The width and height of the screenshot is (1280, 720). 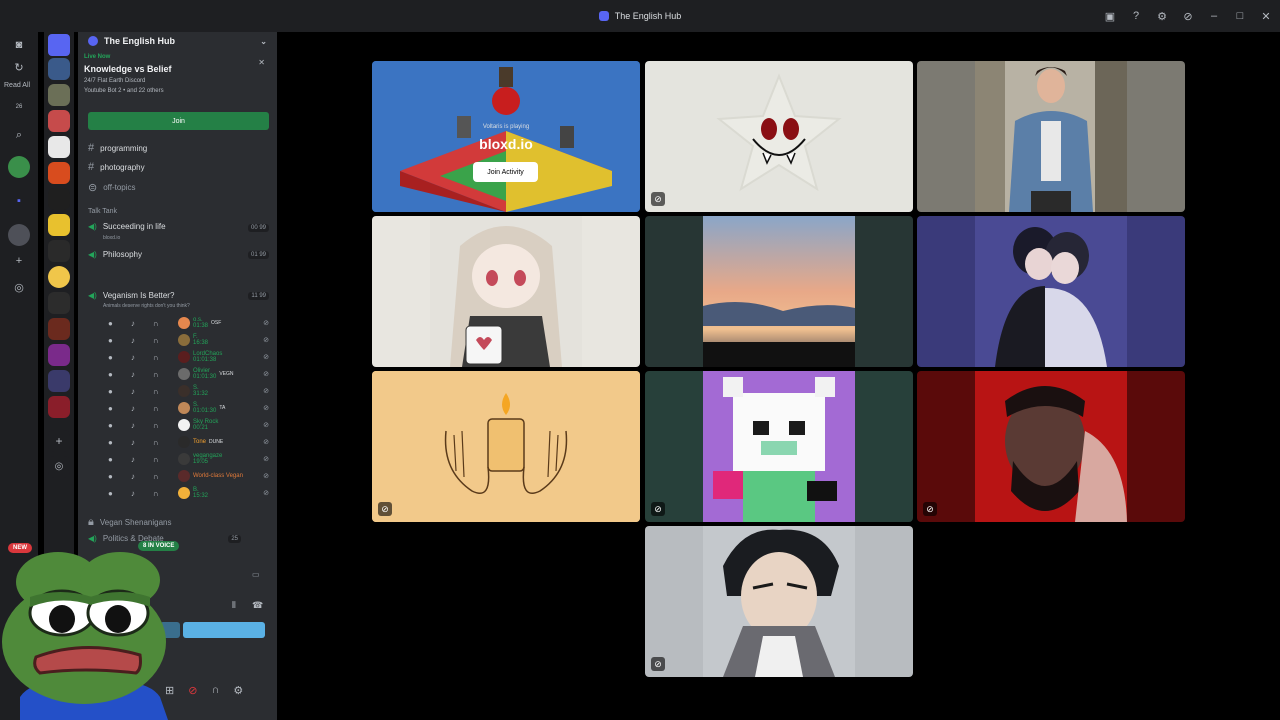 I want to click on disconnect-icon: ☎, so click(x=257, y=605).